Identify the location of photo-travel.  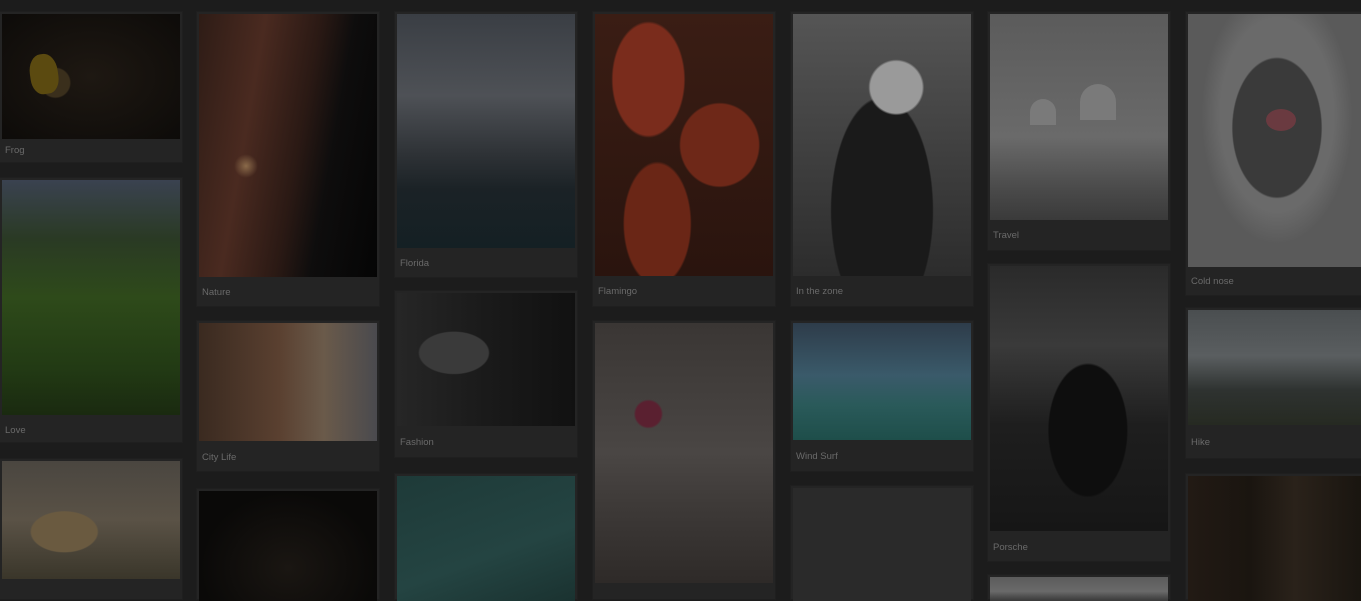
(1079, 117).